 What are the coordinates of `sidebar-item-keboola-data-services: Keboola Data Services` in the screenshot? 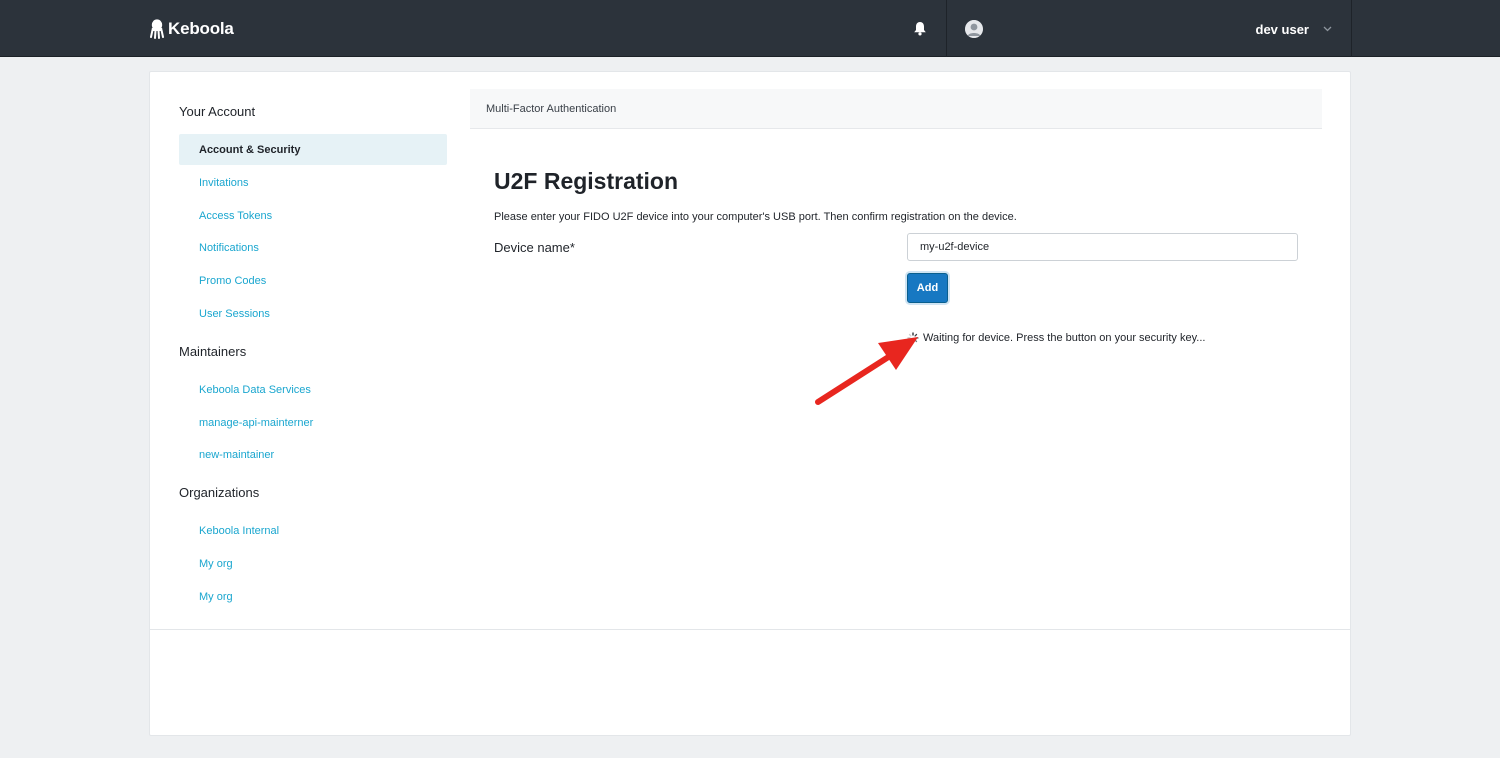 It's located at (313, 389).